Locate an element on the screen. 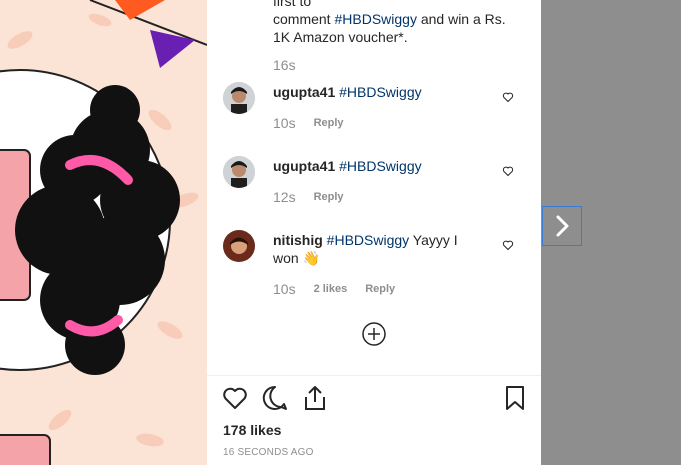  comment-username: nitishig is located at coordinates (298, 240).